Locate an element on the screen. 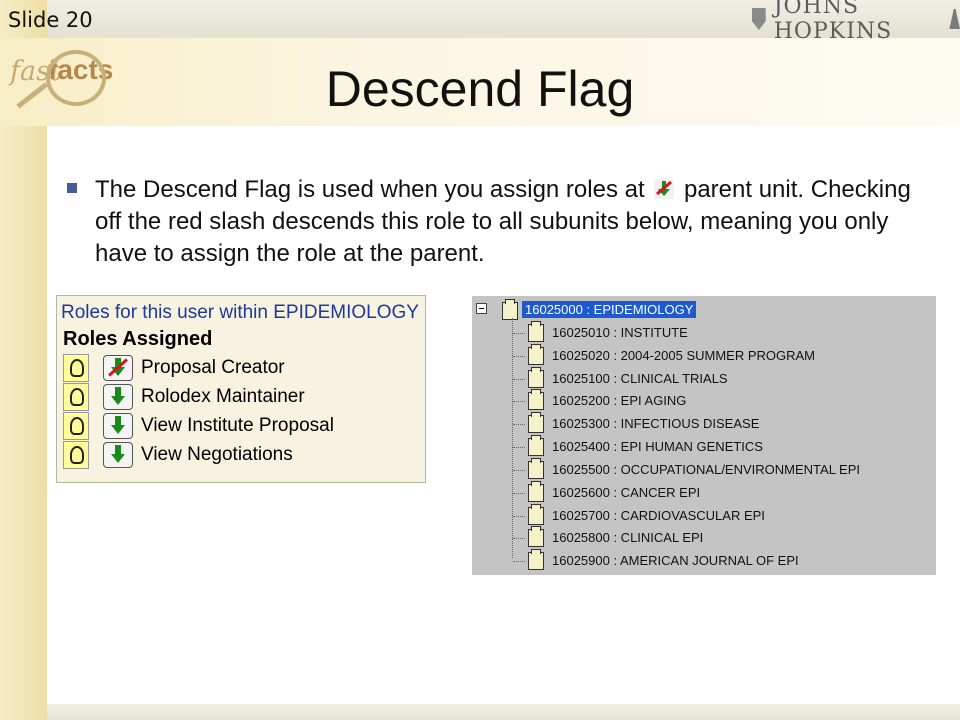 This screenshot has height=720, width=960. role-label: Proposal Creator is located at coordinates (213, 367).